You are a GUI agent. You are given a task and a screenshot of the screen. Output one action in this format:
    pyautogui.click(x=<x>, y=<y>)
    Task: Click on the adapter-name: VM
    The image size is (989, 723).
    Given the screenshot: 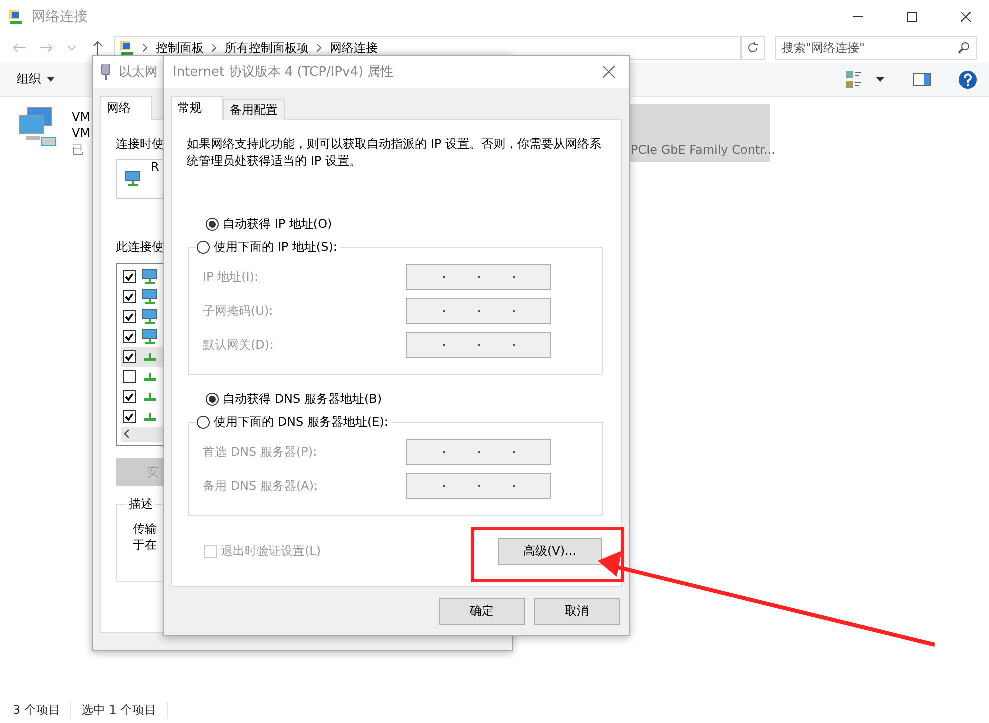 What is the action you would take?
    pyautogui.click(x=81, y=133)
    